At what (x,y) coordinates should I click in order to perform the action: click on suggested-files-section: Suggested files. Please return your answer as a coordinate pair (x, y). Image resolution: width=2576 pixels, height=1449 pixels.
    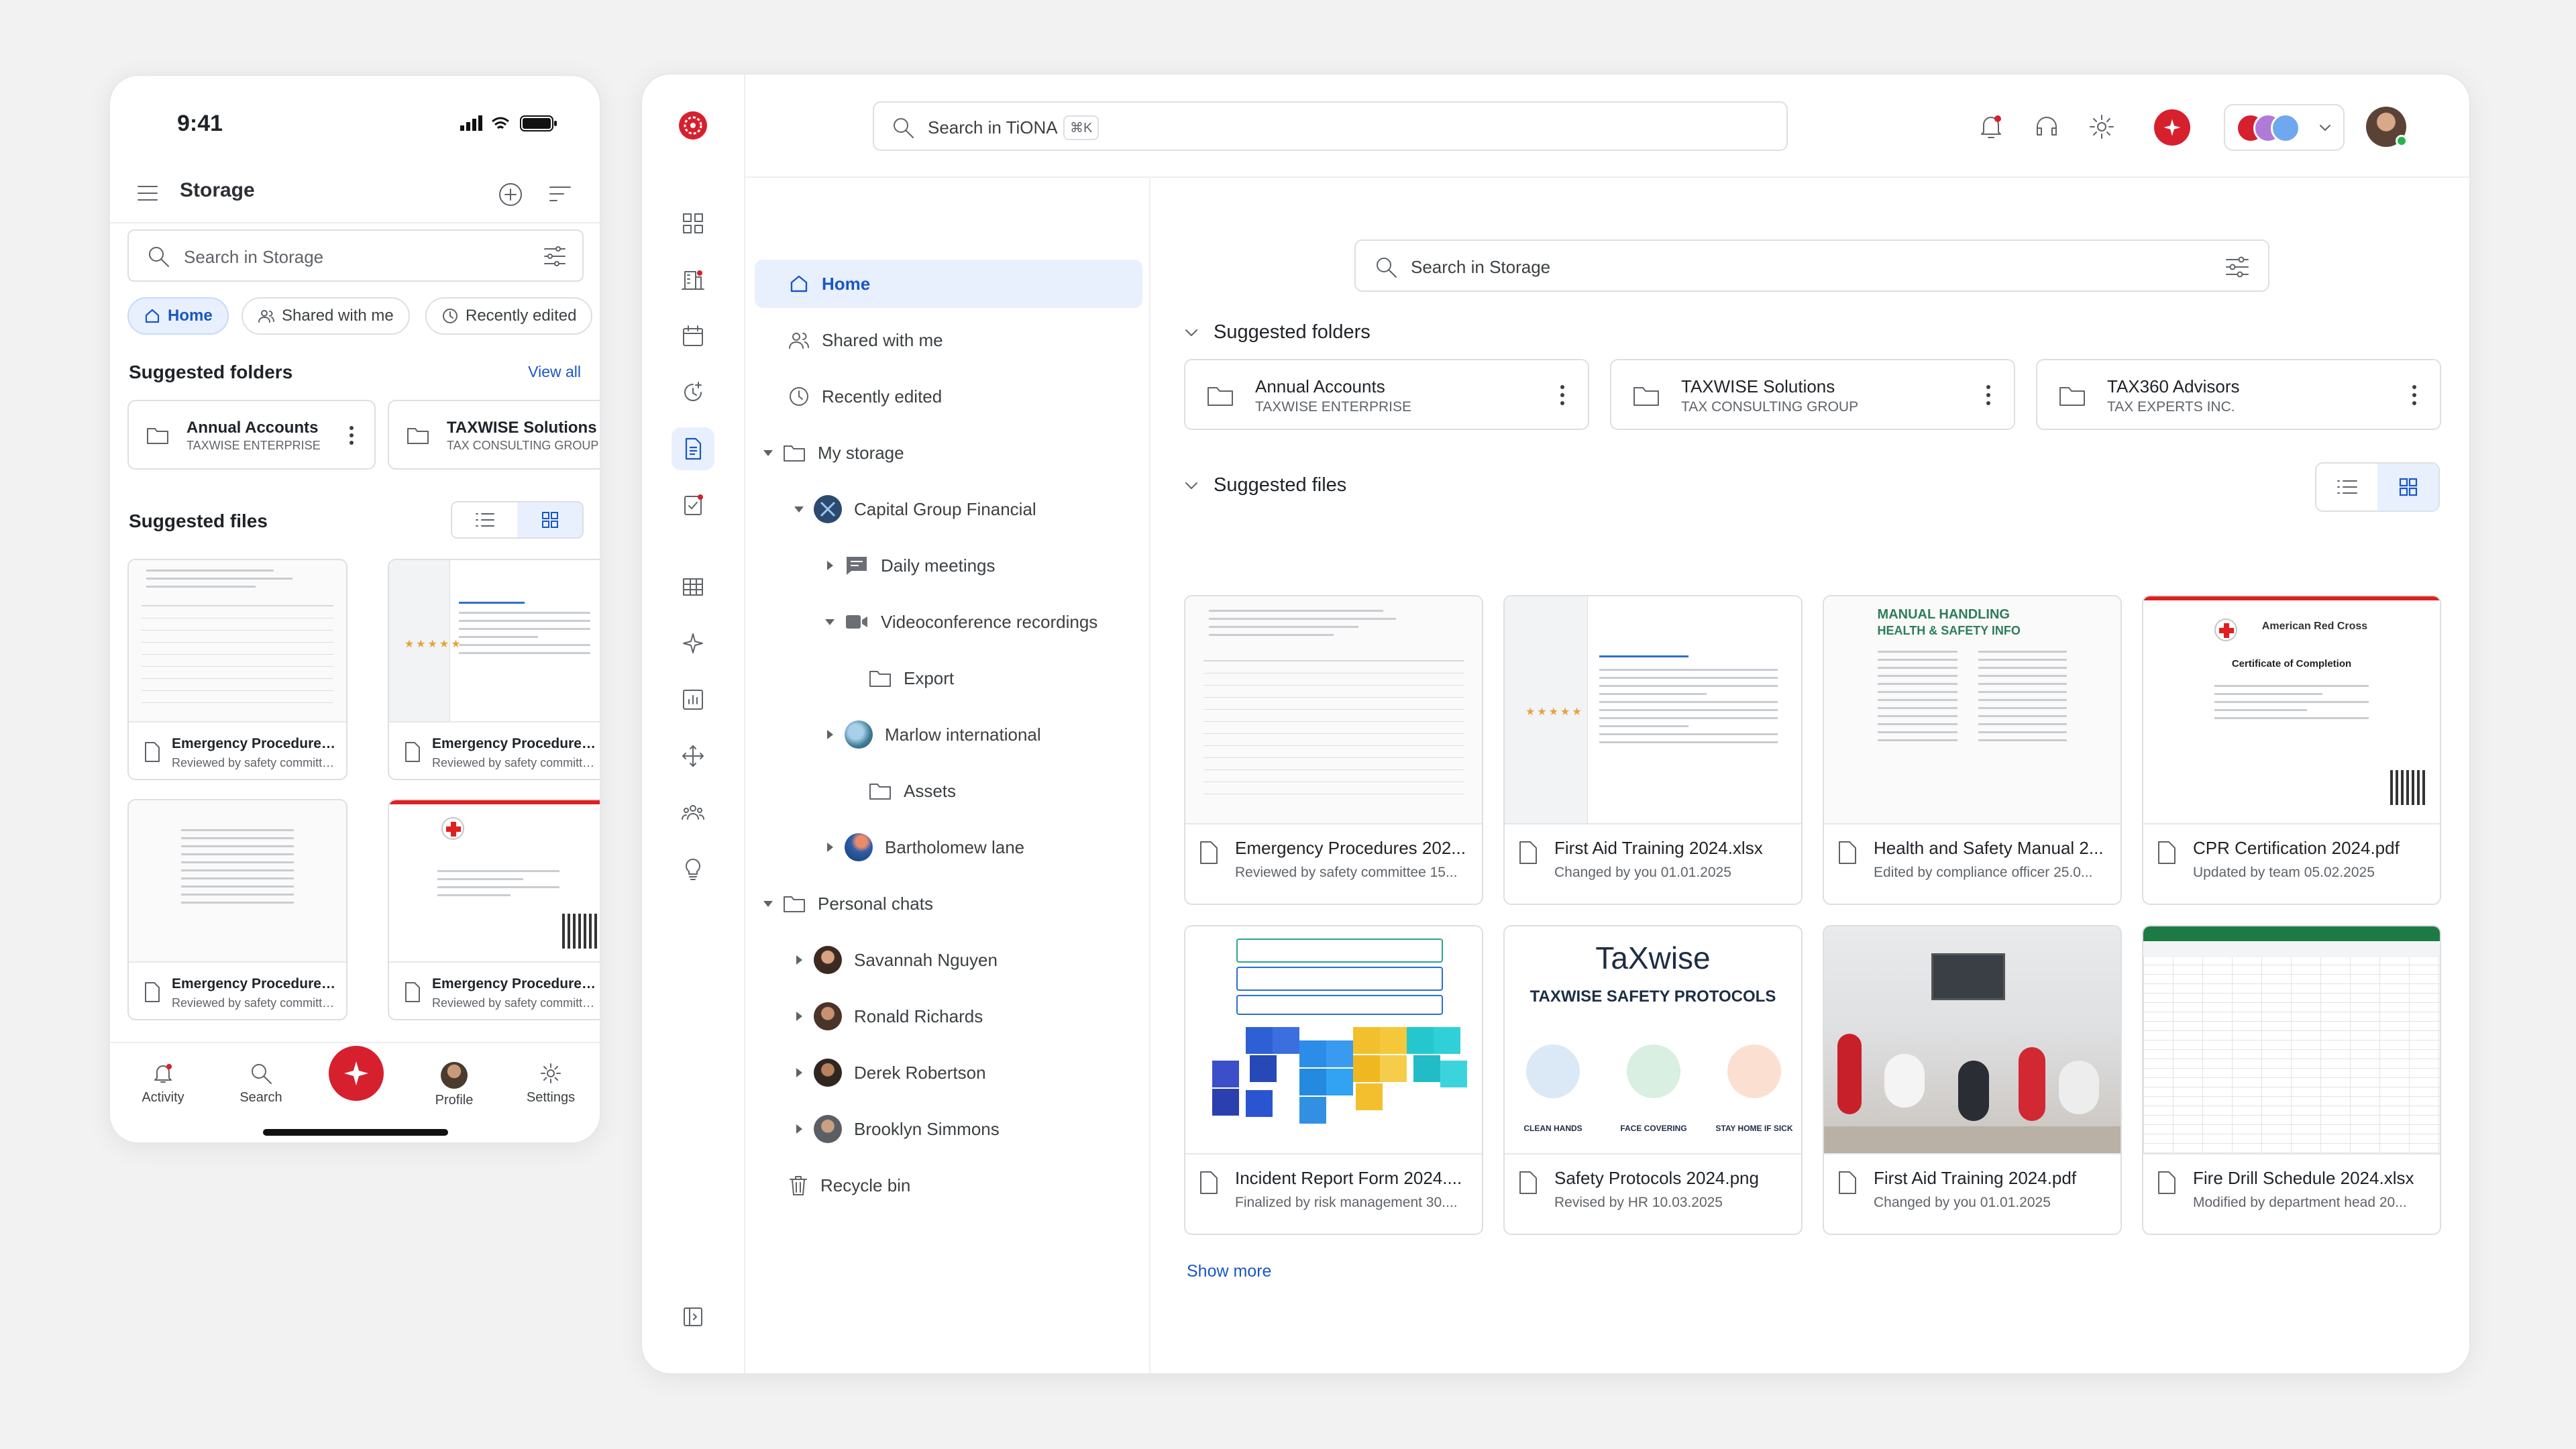
    Looking at the image, I should click on (1265, 485).